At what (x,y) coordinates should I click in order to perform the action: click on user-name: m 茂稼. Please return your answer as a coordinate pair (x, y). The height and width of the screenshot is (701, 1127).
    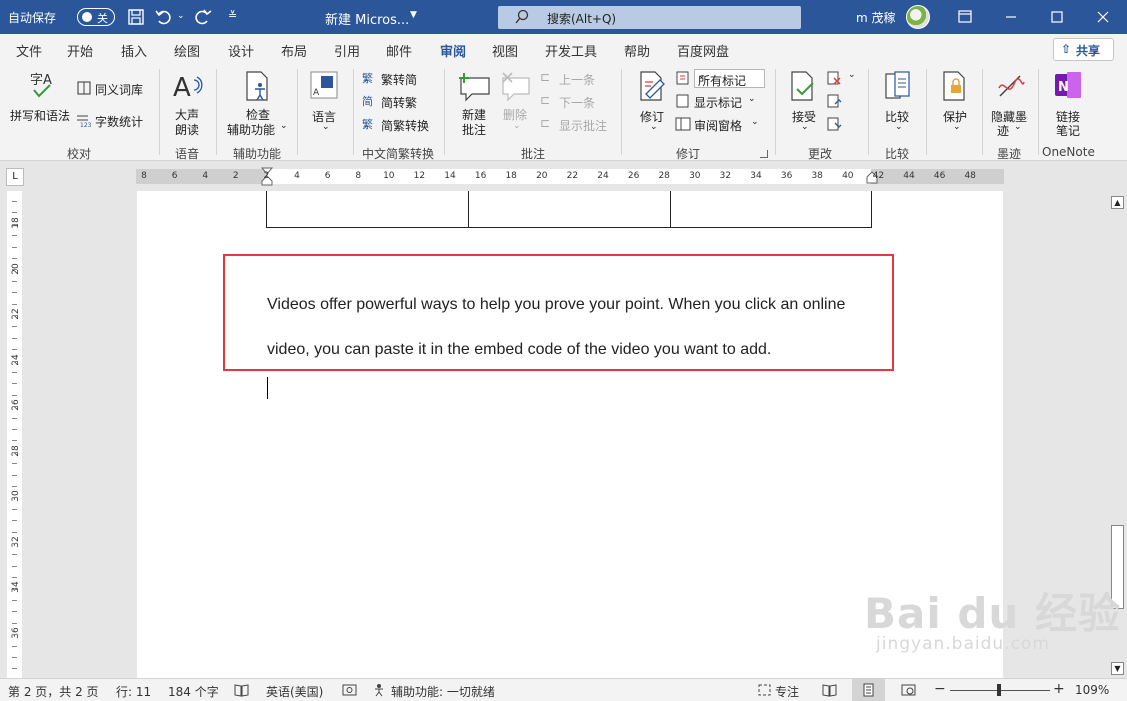
    Looking at the image, I should click on (876, 17).